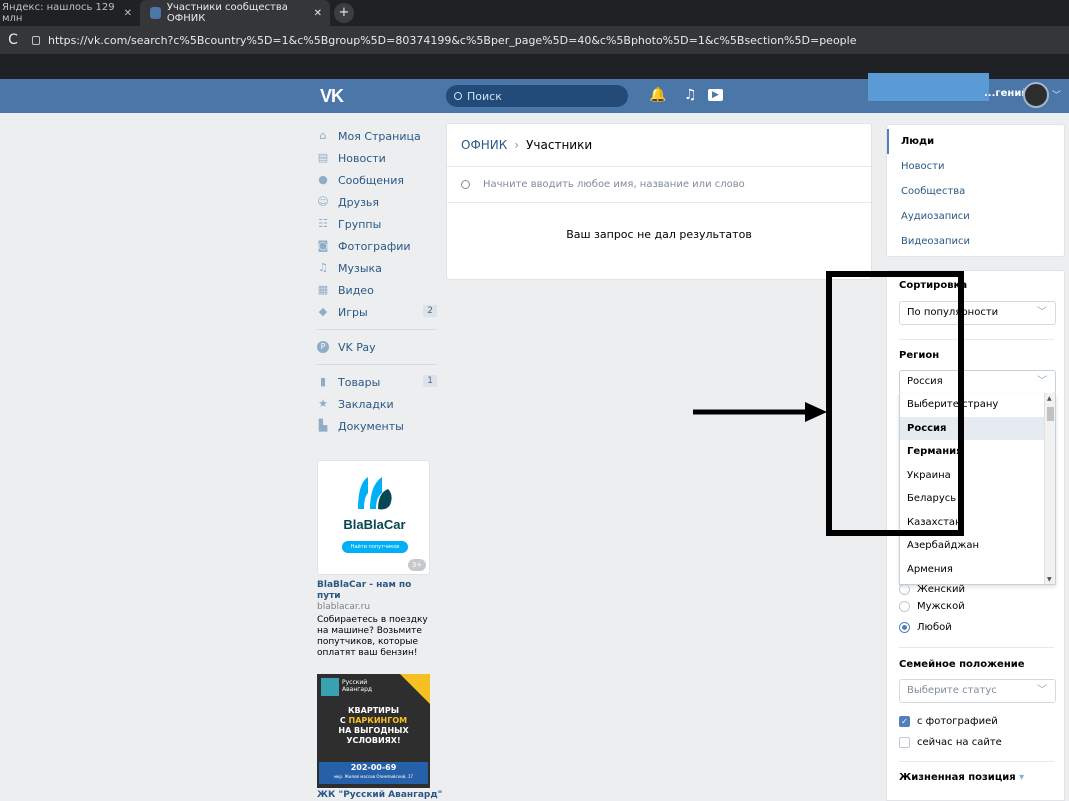 This screenshot has width=1069, height=801. Describe the element at coordinates (344, 607) in the screenshot. I see `ad-site: blablacar.ru` at that location.